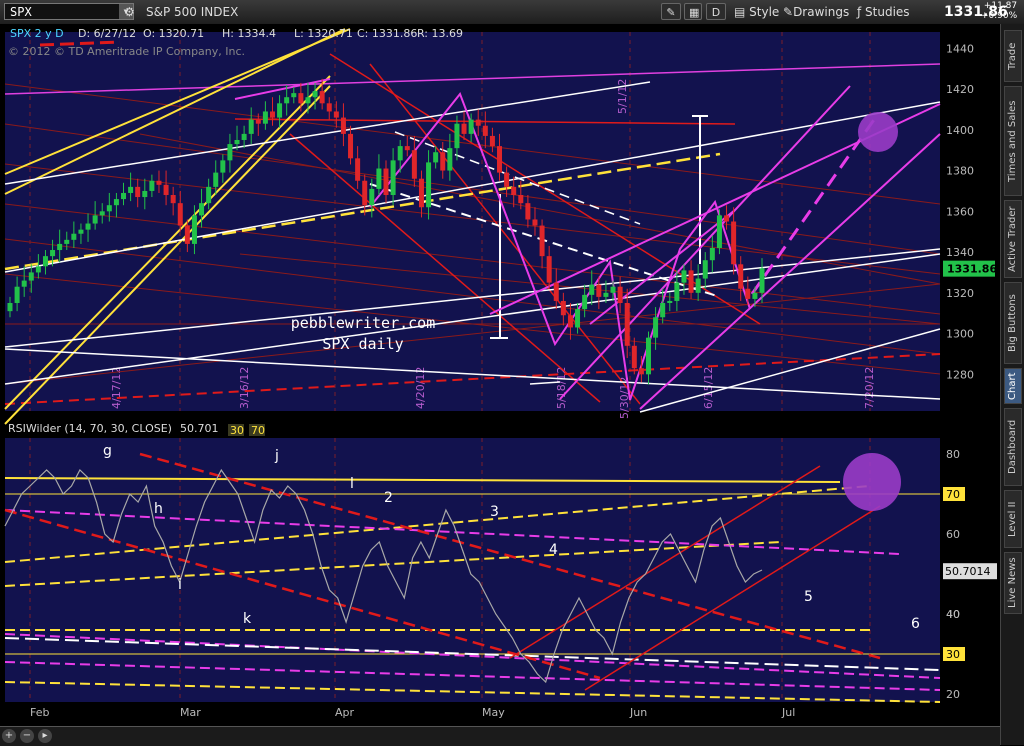 This screenshot has height=746, width=1024. Describe the element at coordinates (821, 12) in the screenshot. I see `drawings-label: Drawings` at that location.